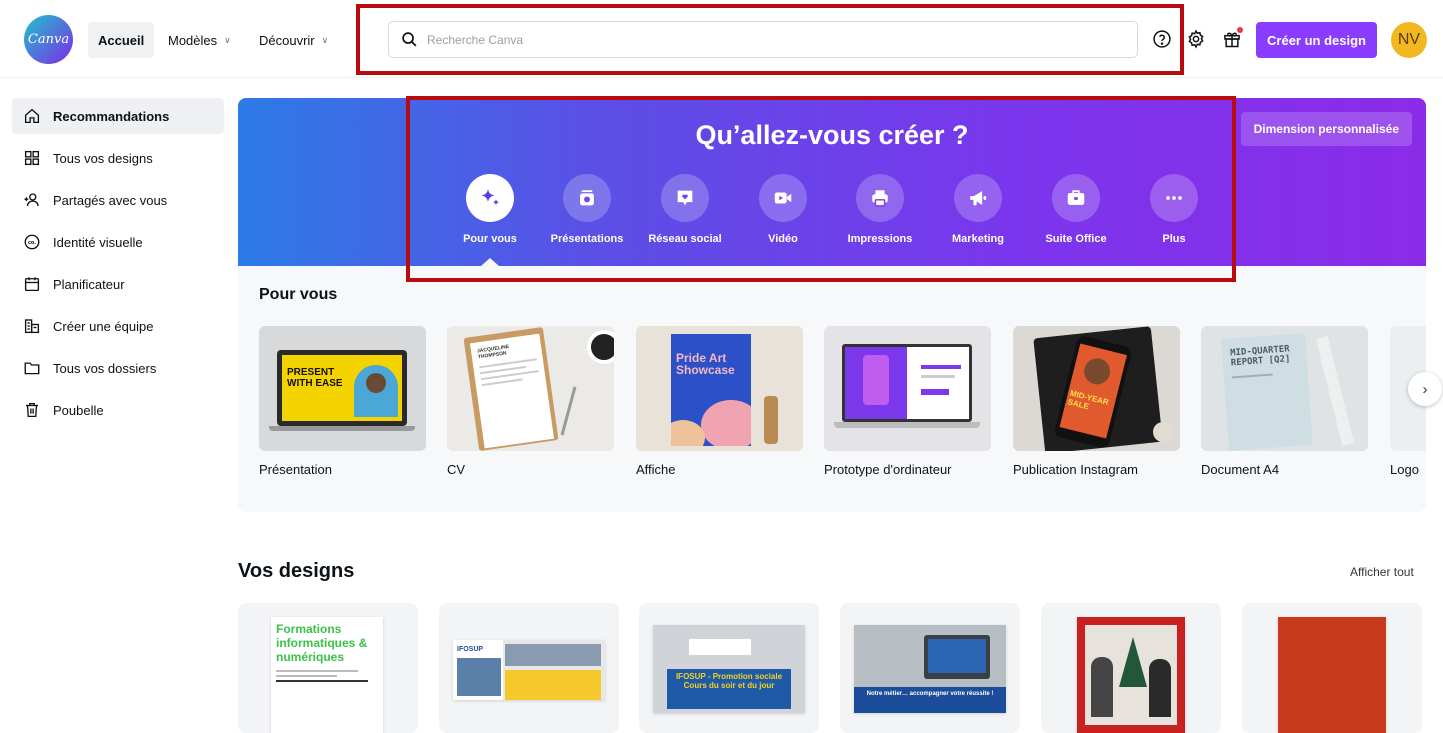 Image resolution: width=1443 pixels, height=733 pixels. I want to click on search-input, so click(782, 39).